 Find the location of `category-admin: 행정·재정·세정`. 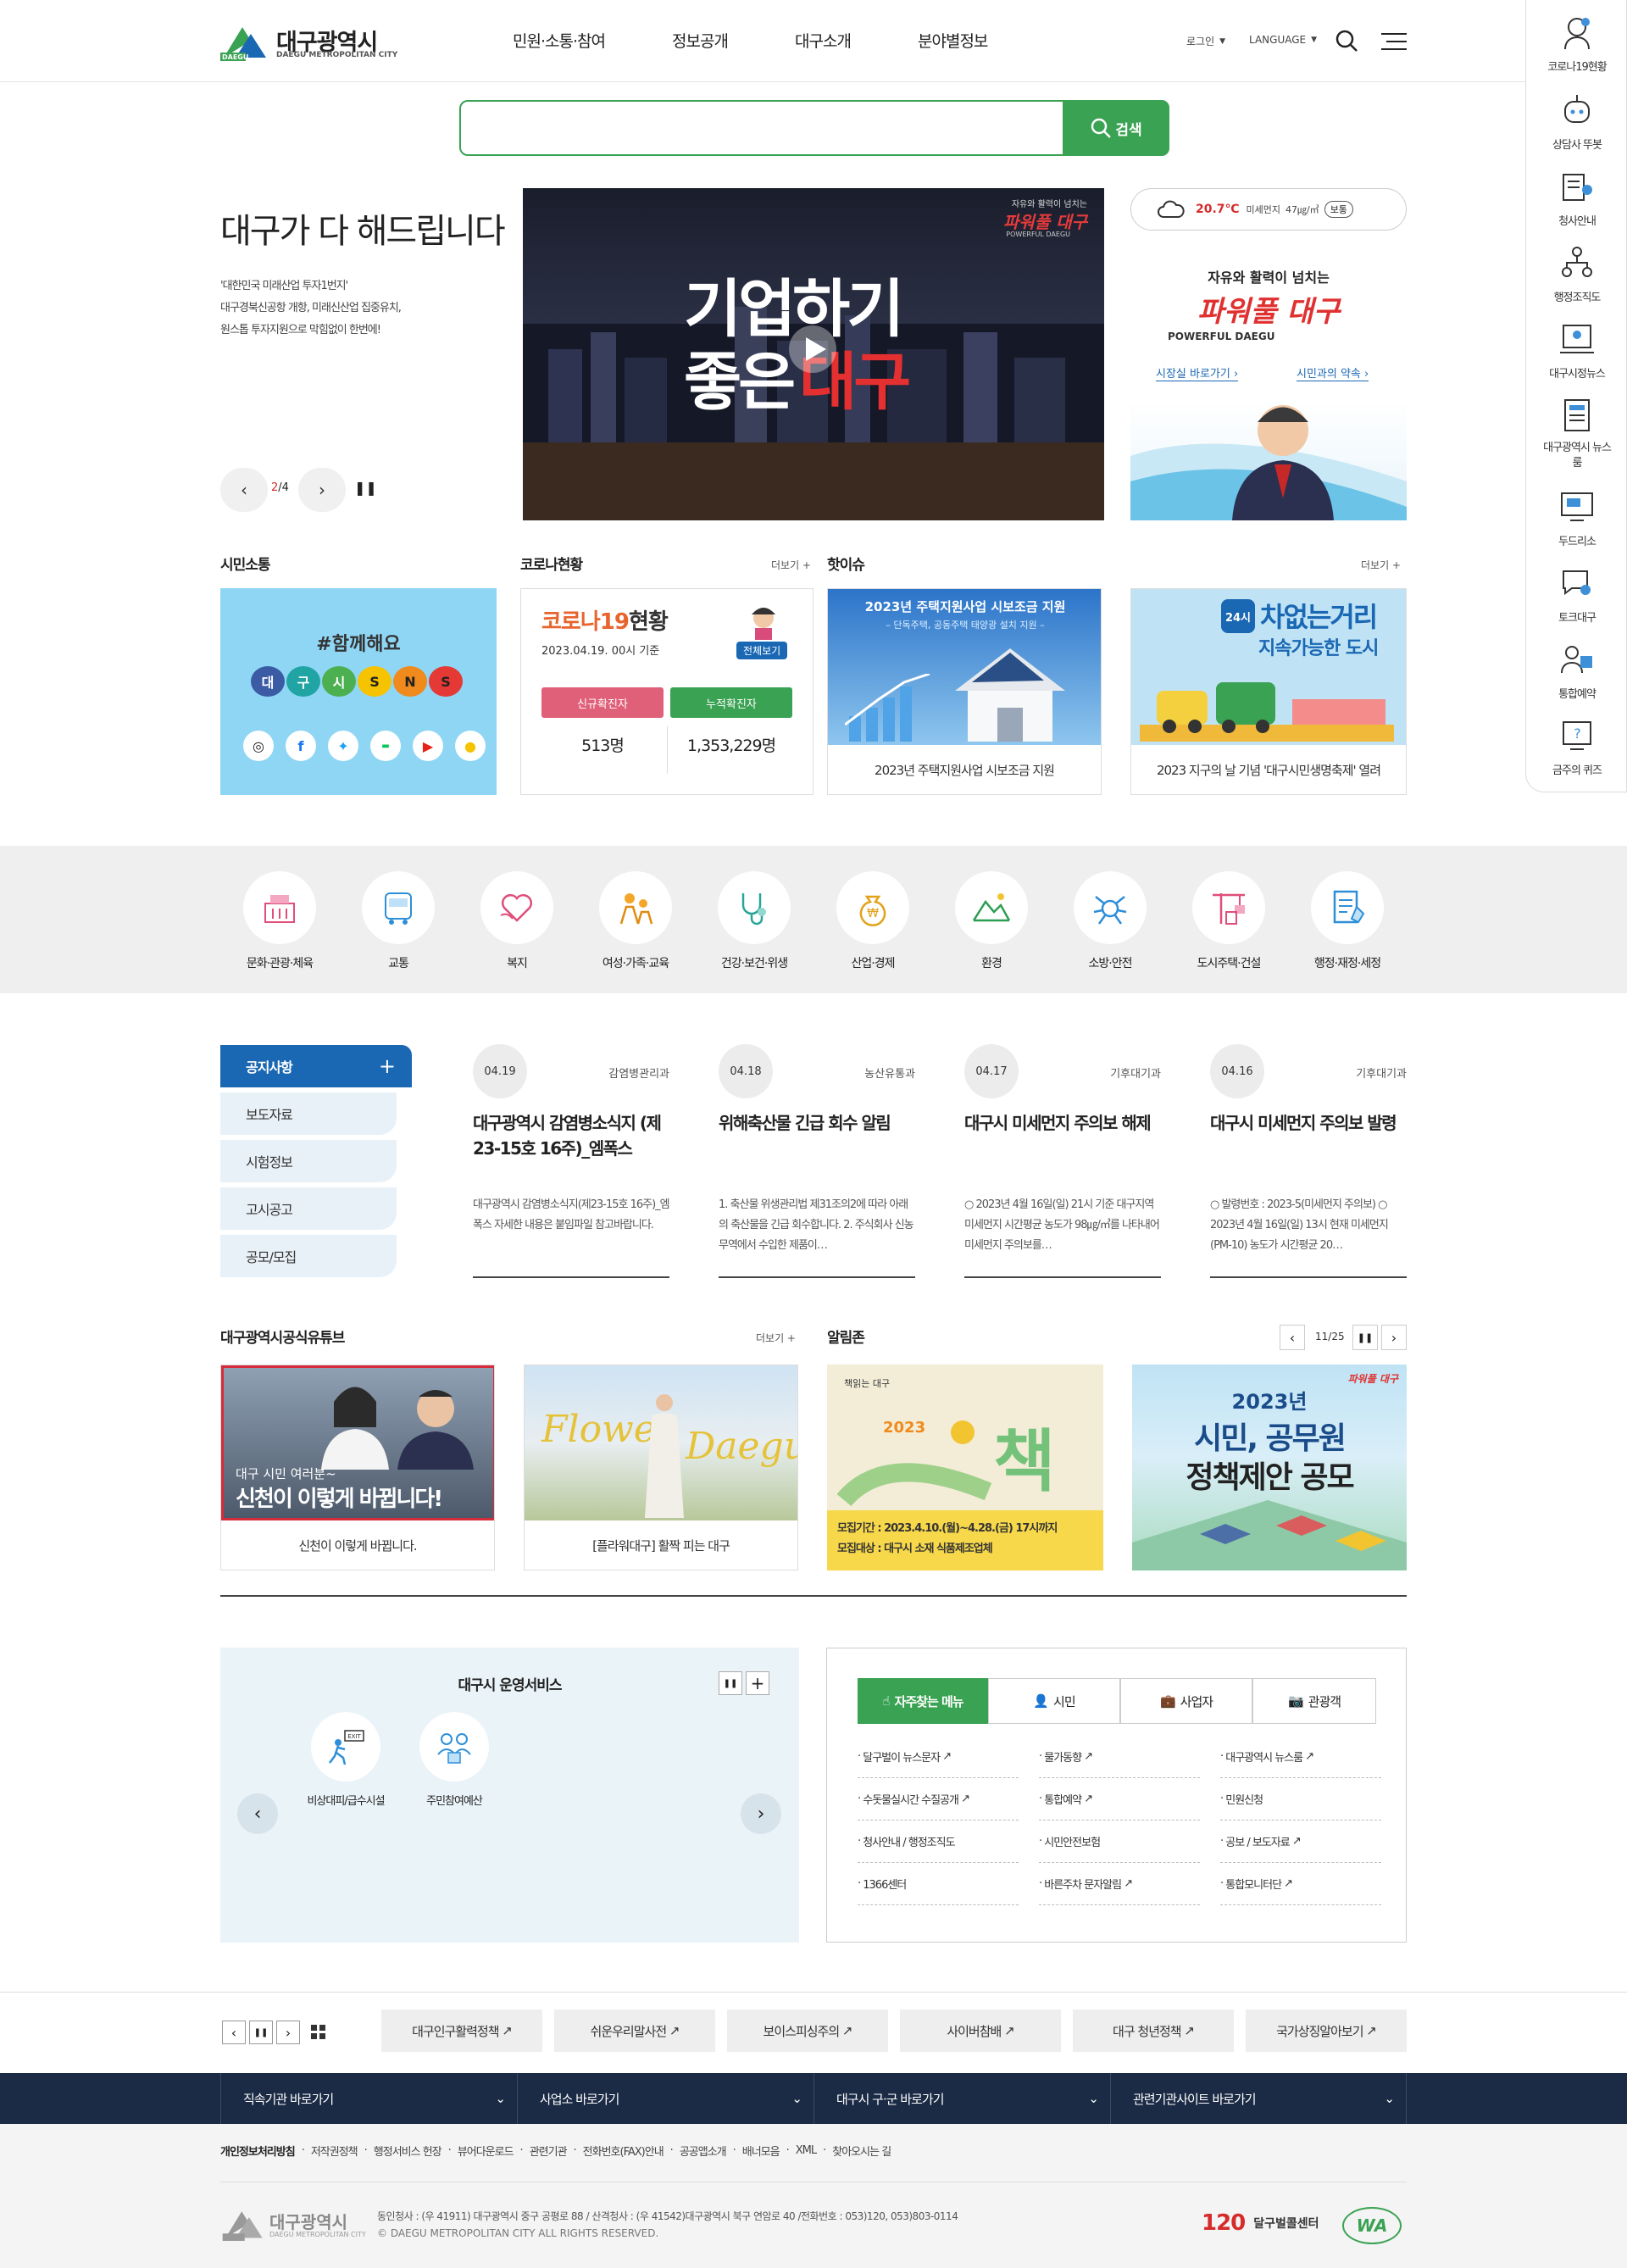

category-admin: 행정·재정·세정 is located at coordinates (1347, 921).